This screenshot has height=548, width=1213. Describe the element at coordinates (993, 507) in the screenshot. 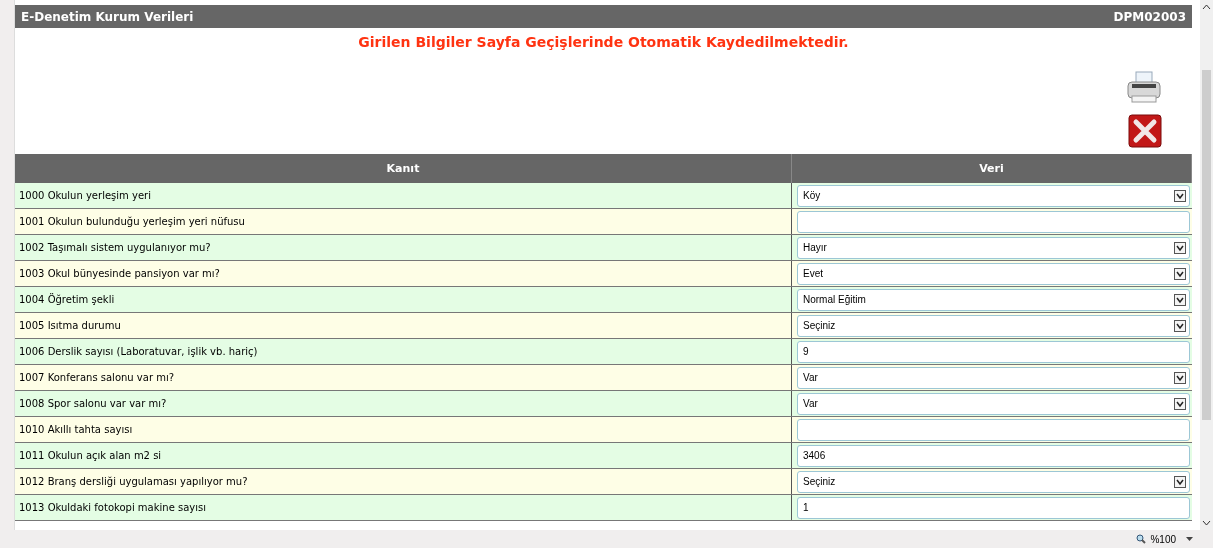

I see `input-field: 1` at that location.